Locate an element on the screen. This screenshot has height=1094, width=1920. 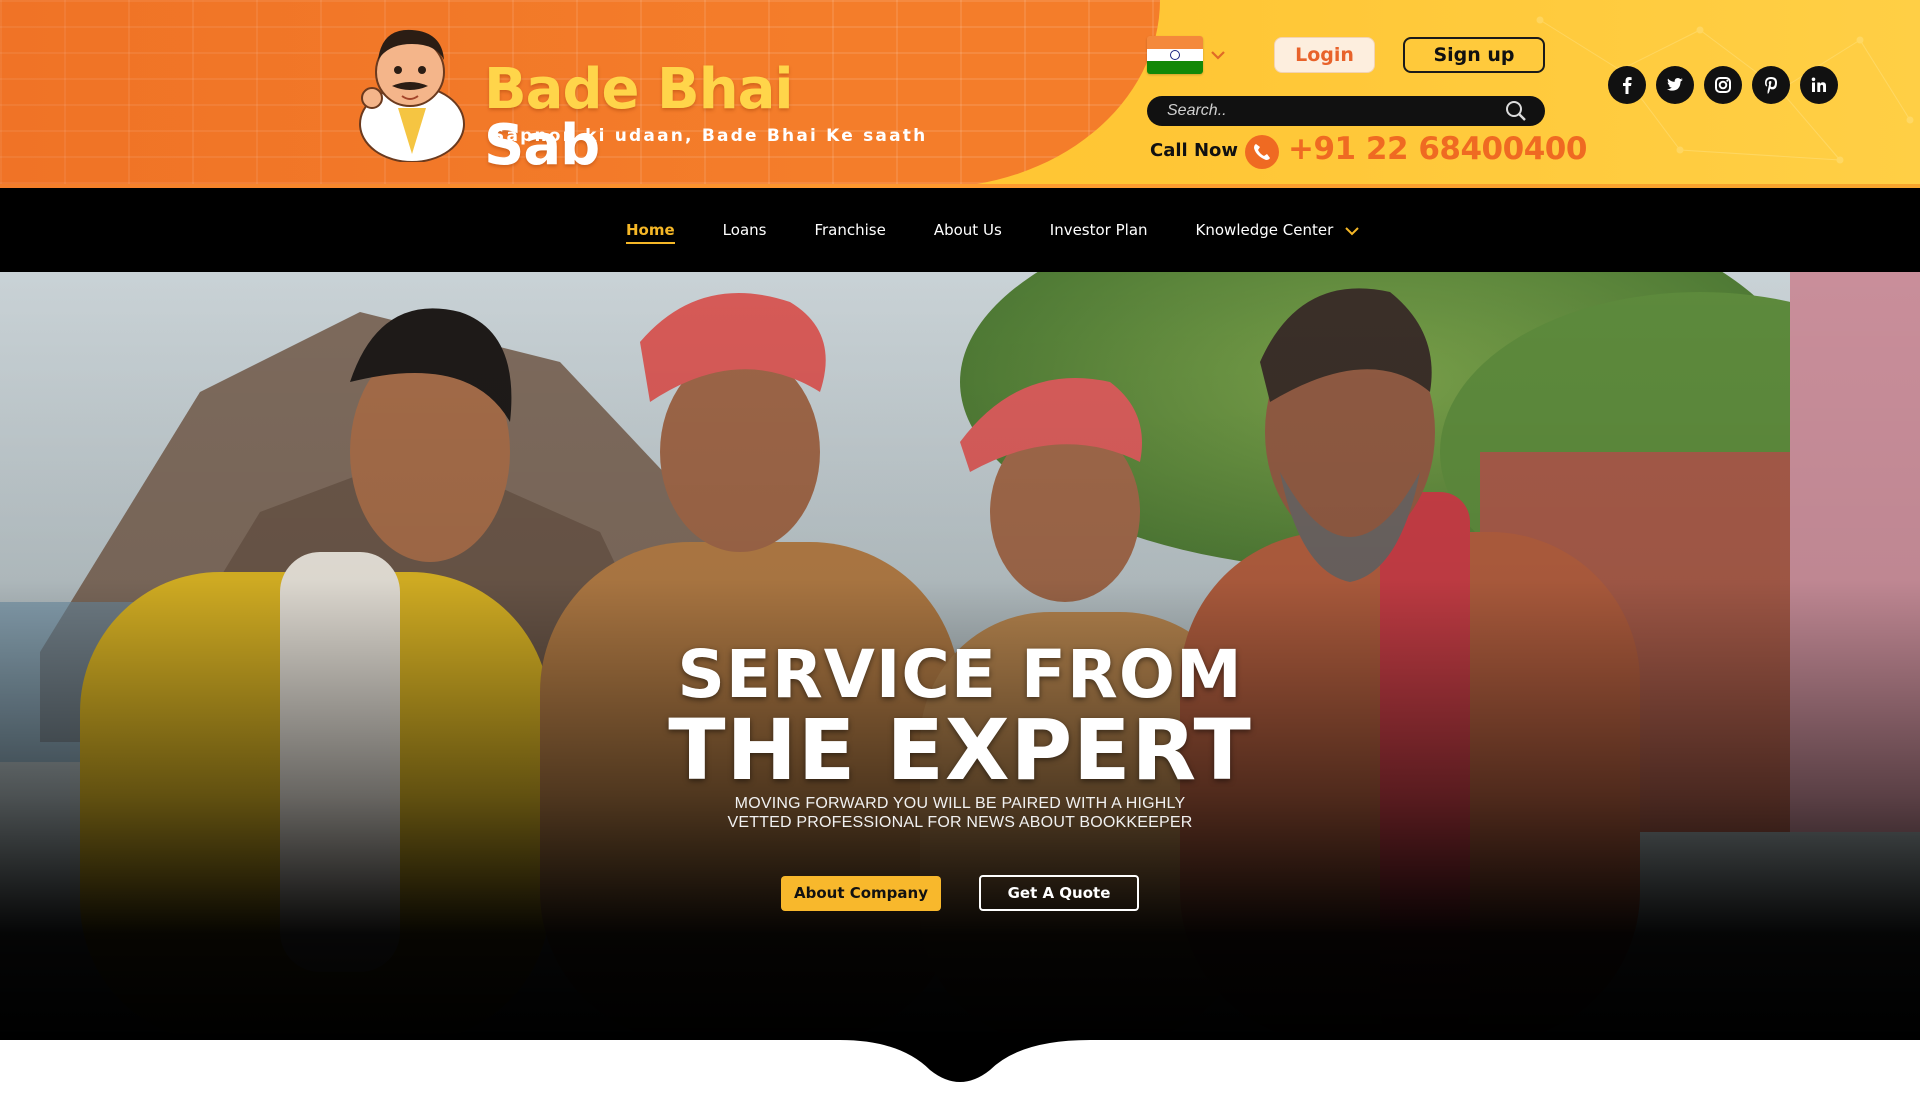
search-bar is located at coordinates (1346, 111).